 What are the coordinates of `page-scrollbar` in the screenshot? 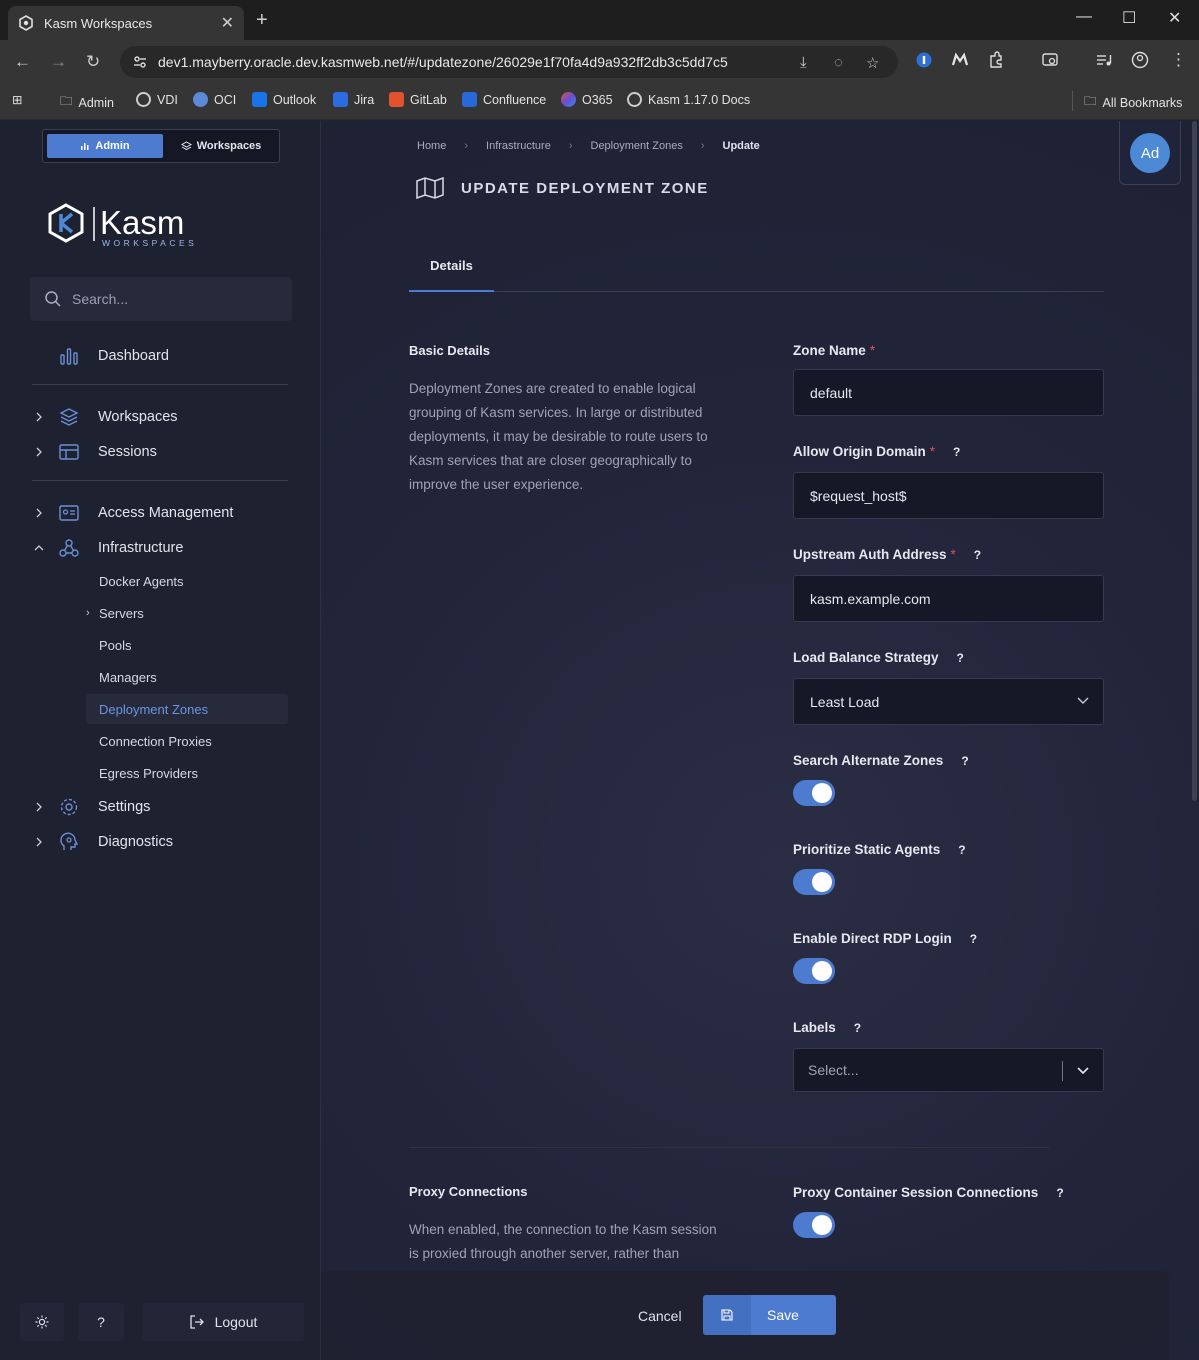 It's located at (1194, 461).